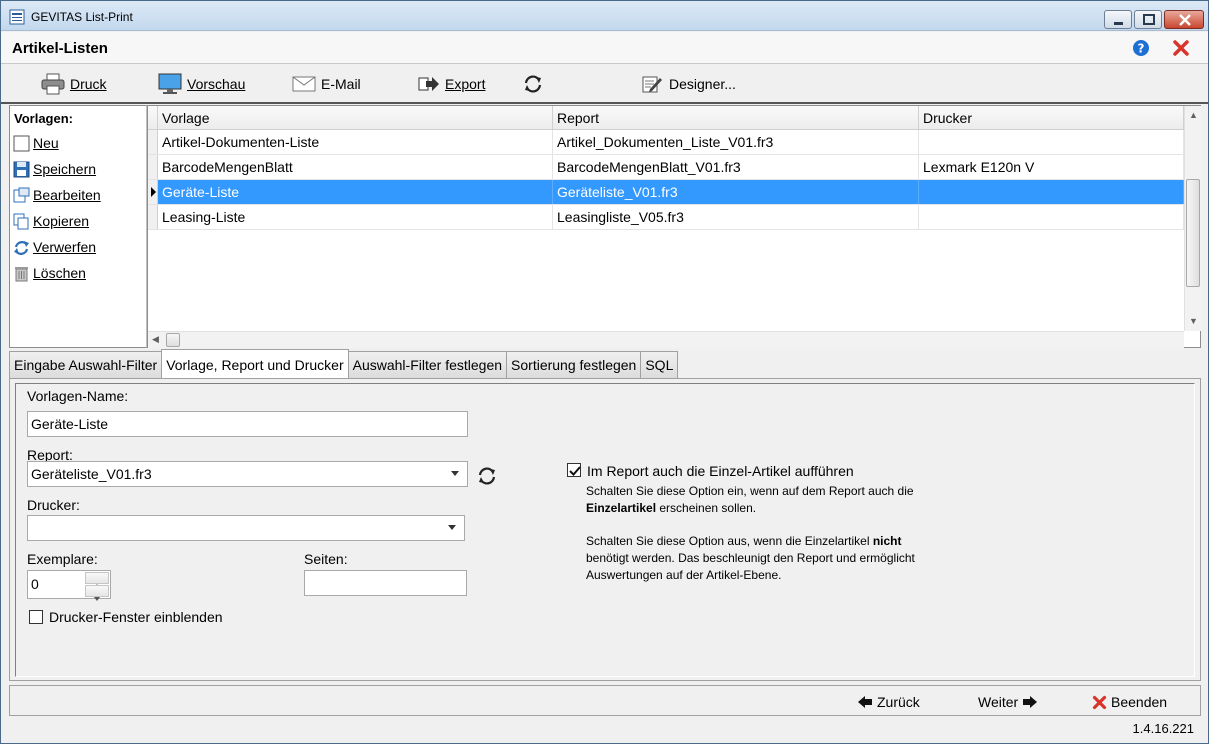 The image size is (1209, 744). I want to click on scroll-left-arrow-icon: ◀, so click(155, 339).